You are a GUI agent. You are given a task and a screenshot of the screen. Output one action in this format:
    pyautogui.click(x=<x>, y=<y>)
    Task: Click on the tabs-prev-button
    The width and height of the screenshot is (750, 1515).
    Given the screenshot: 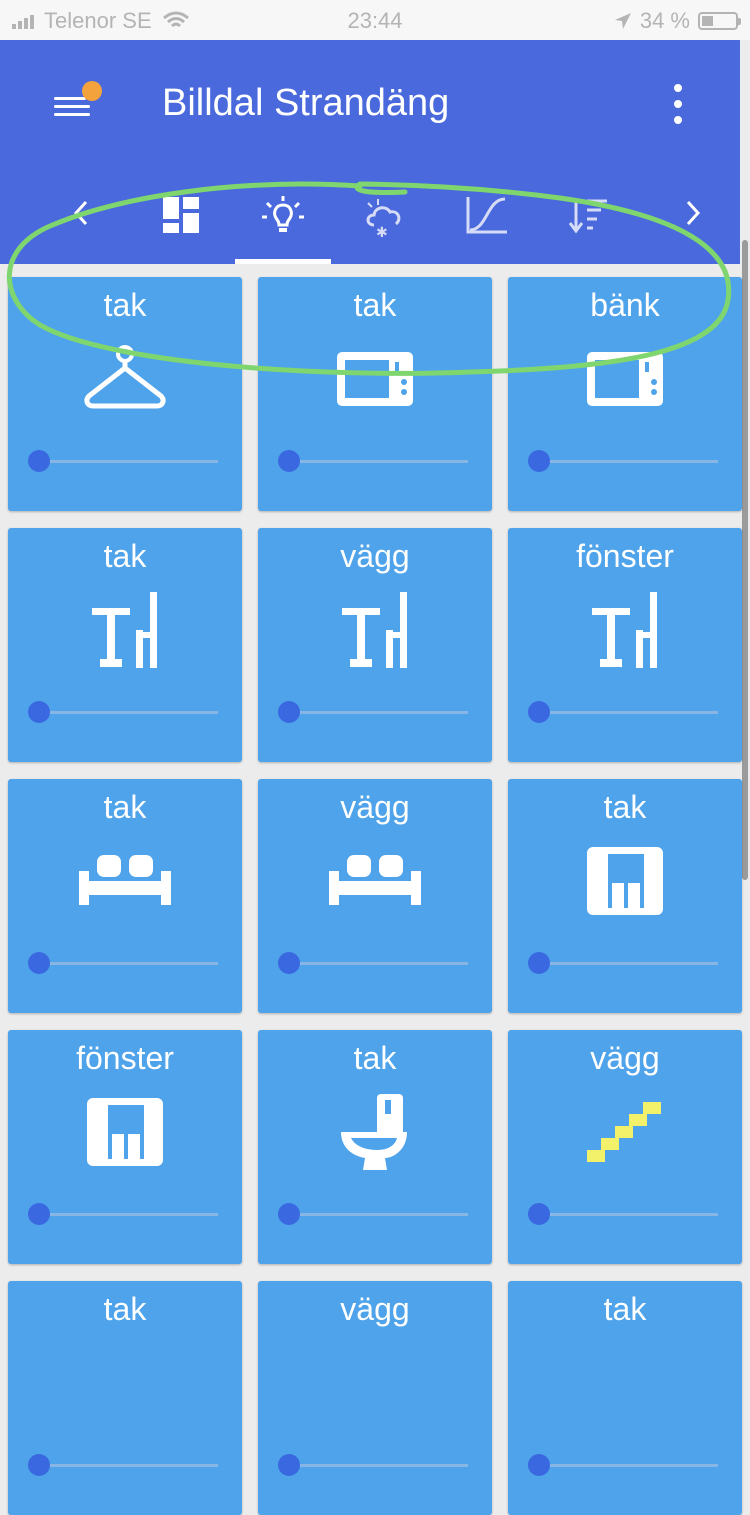 What is the action you would take?
    pyautogui.click(x=80, y=216)
    